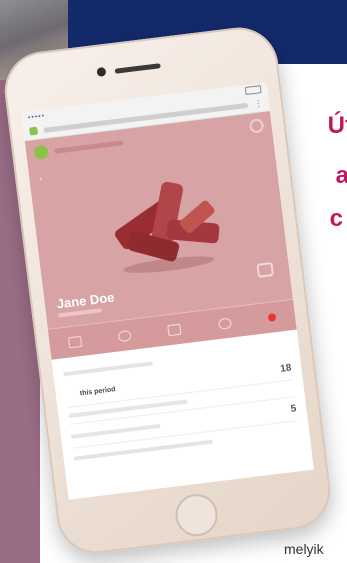 Image resolution: width=347 pixels, height=563 pixels. Describe the element at coordinates (258, 104) in the screenshot. I see `more-icon: ⋮` at that location.